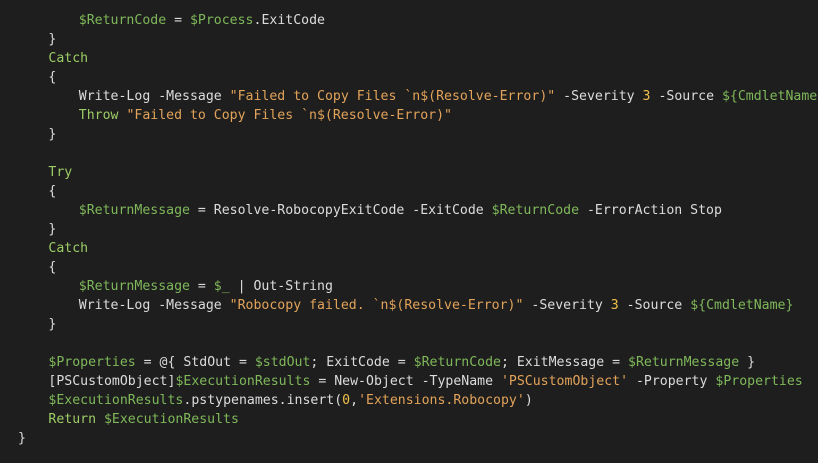  Describe the element at coordinates (60, 172) in the screenshot. I see `code-token: Try` at that location.